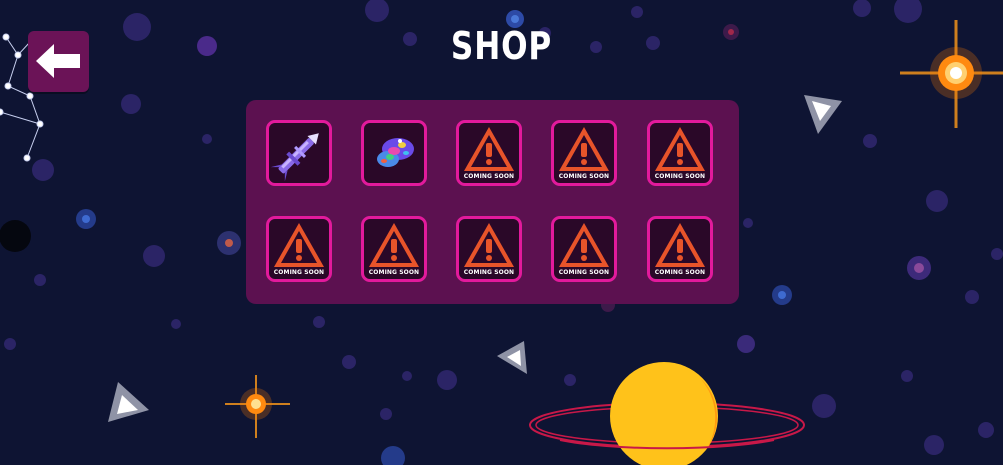  Describe the element at coordinates (294, 157) in the screenshot. I see `rocket-missile-icon` at that location.